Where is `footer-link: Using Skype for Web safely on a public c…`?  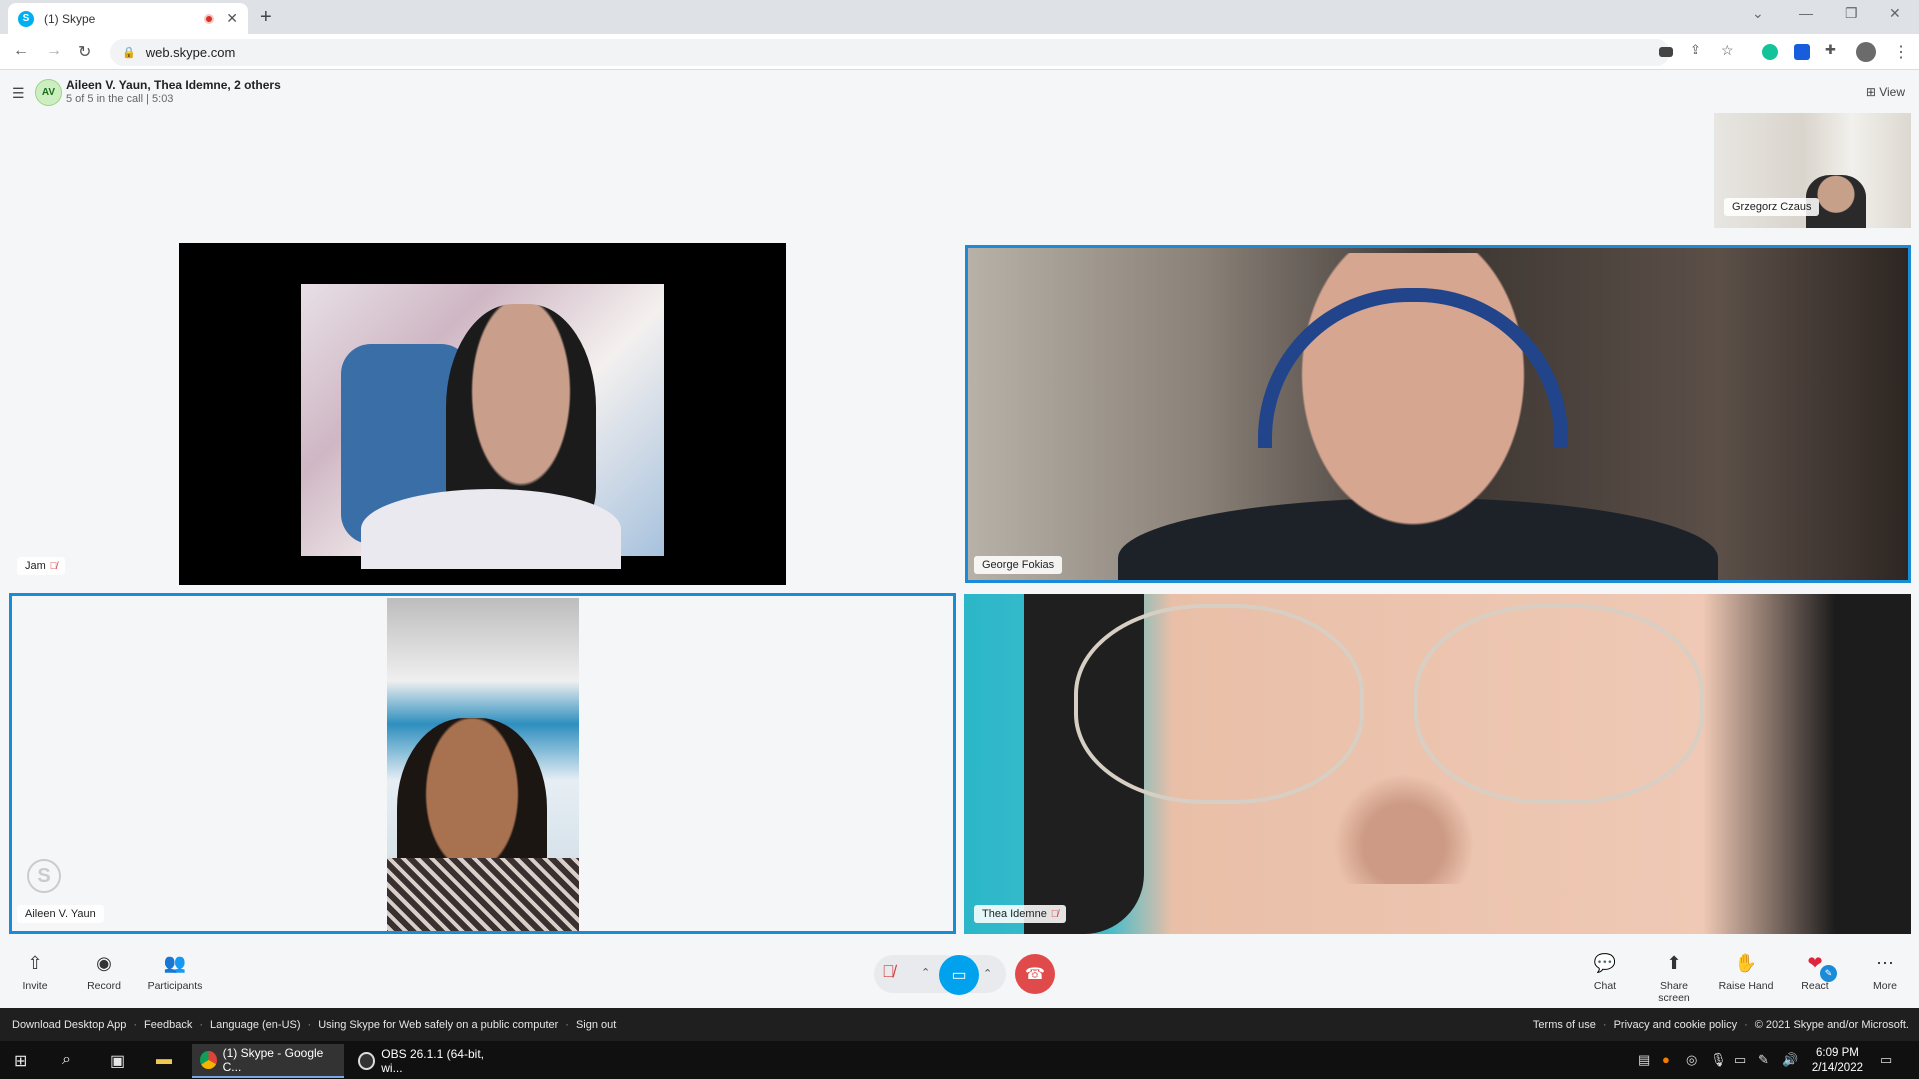
footer-link: Using Skype for Web safely on a public c… is located at coordinates (438, 1025).